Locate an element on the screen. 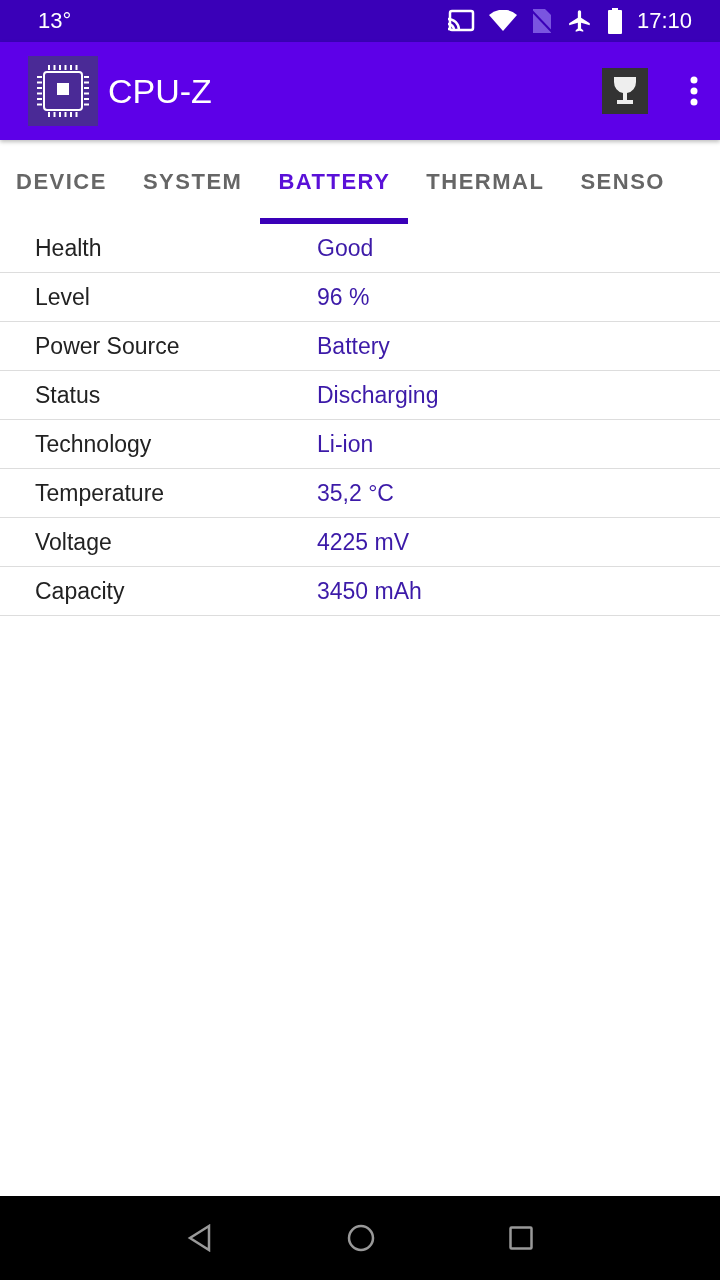 The width and height of the screenshot is (720, 1280). property-value: Battery is located at coordinates (353, 346).